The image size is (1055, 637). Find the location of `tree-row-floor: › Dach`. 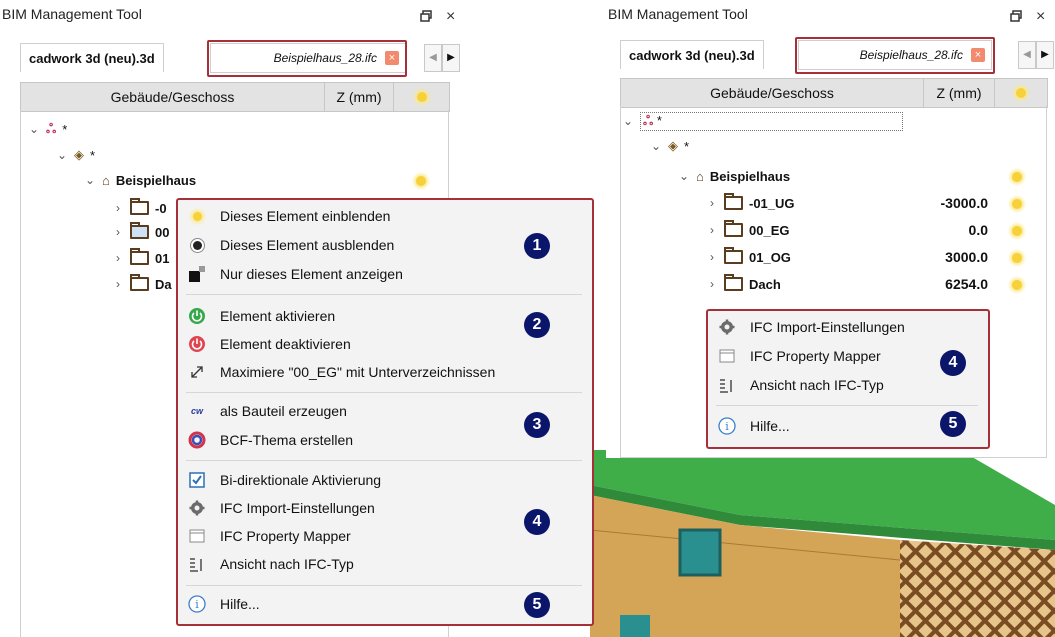

tree-row-floor: › Dach is located at coordinates (743, 284).